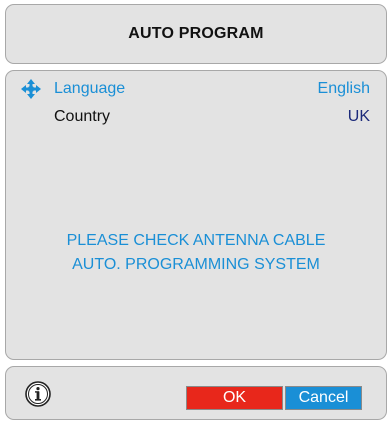 The width and height of the screenshot is (392, 424). What do you see at coordinates (196, 116) in the screenshot?
I see `country-row: Country UK` at bounding box center [196, 116].